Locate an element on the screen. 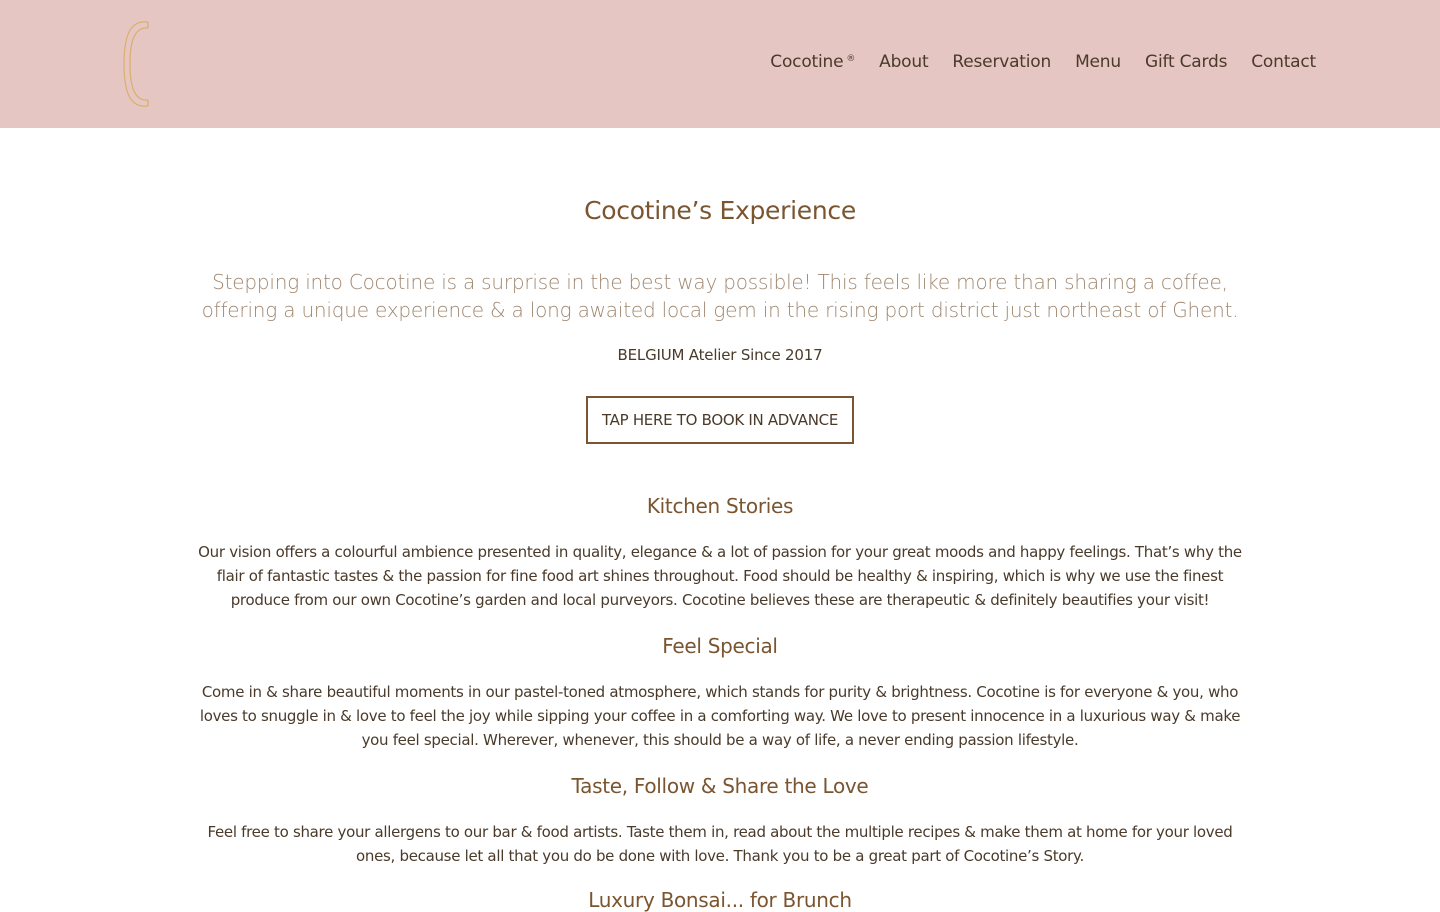 The height and width of the screenshot is (912, 1440). section-title-share-the-love: Taste, Follow & Share the Love is located at coordinates (720, 786).